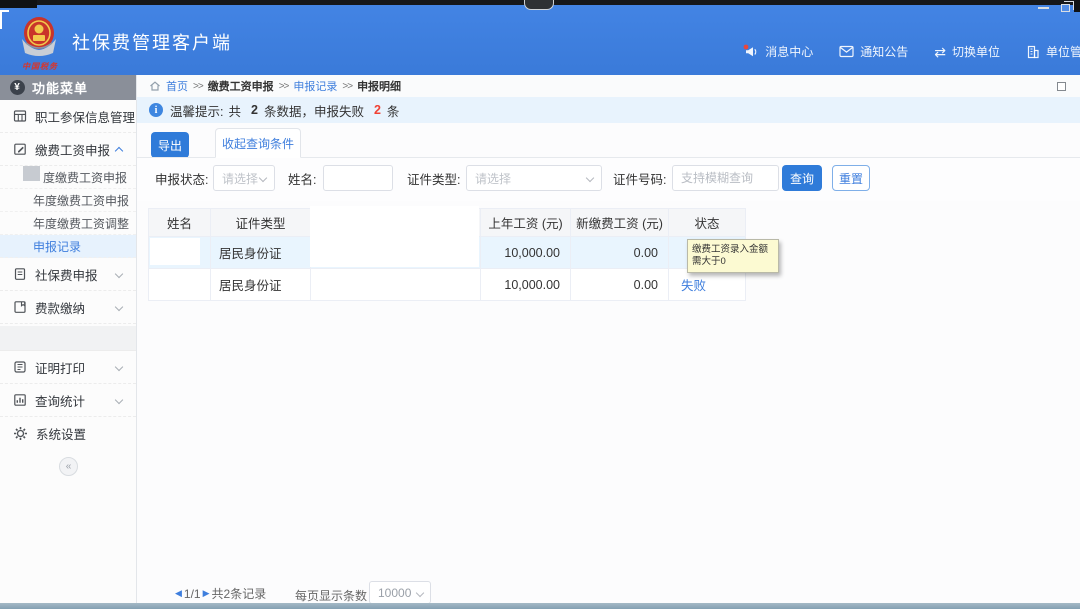 The image size is (1080, 609). Describe the element at coordinates (707, 284) in the screenshot. I see `cell-status: 失败` at that location.